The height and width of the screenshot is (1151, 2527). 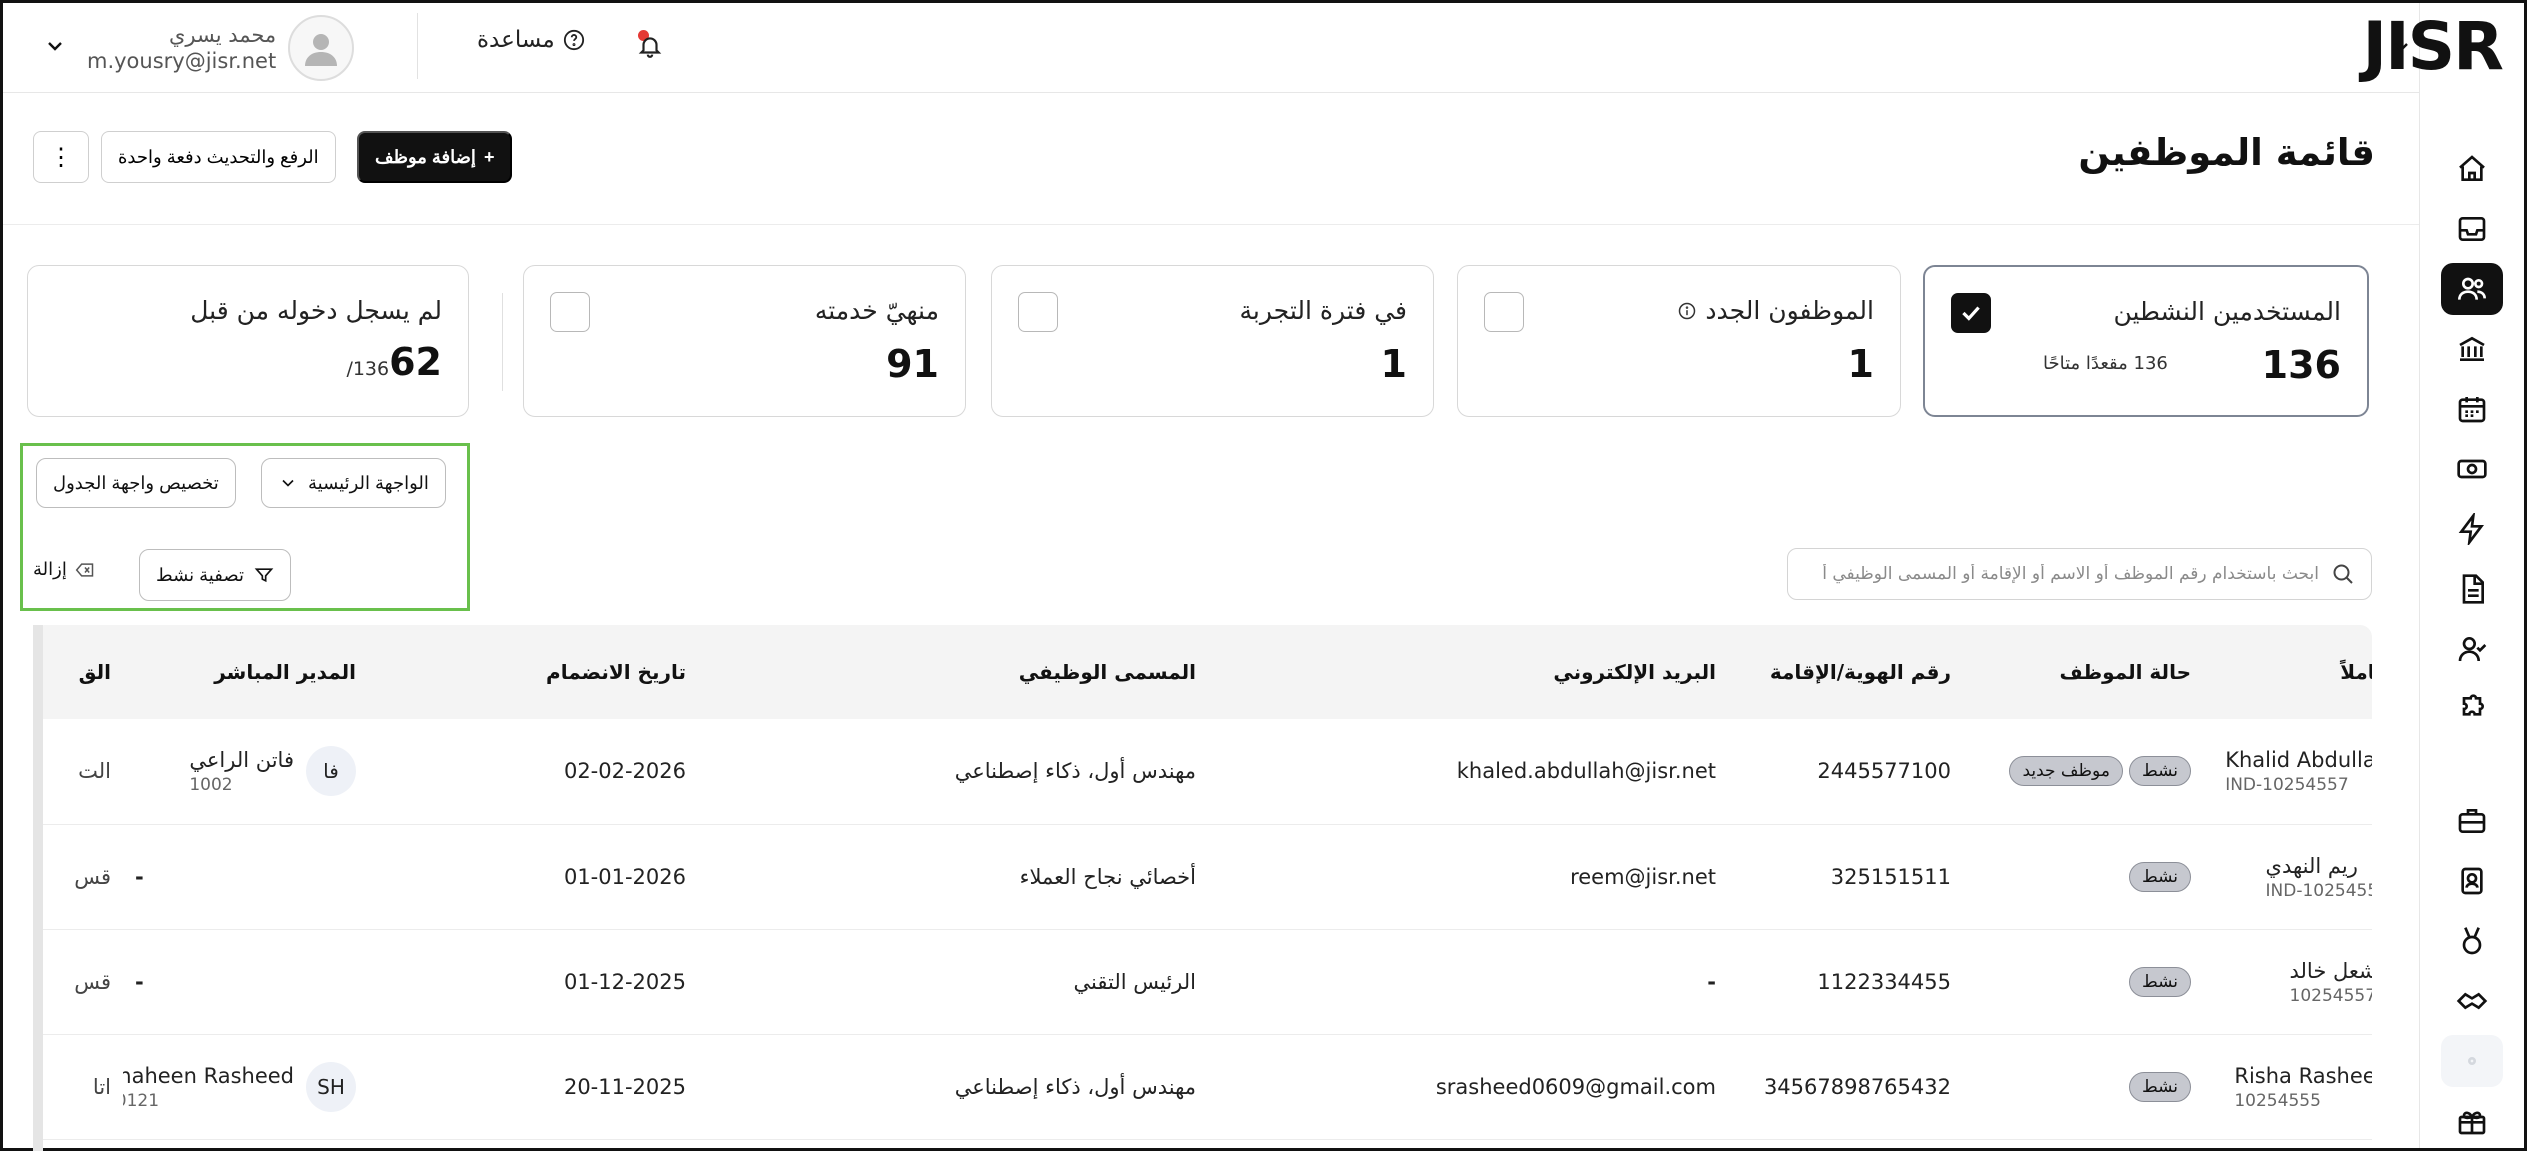 I want to click on name-cell: RI Risha Rasheed10254555, so click(x=2287, y=1087).